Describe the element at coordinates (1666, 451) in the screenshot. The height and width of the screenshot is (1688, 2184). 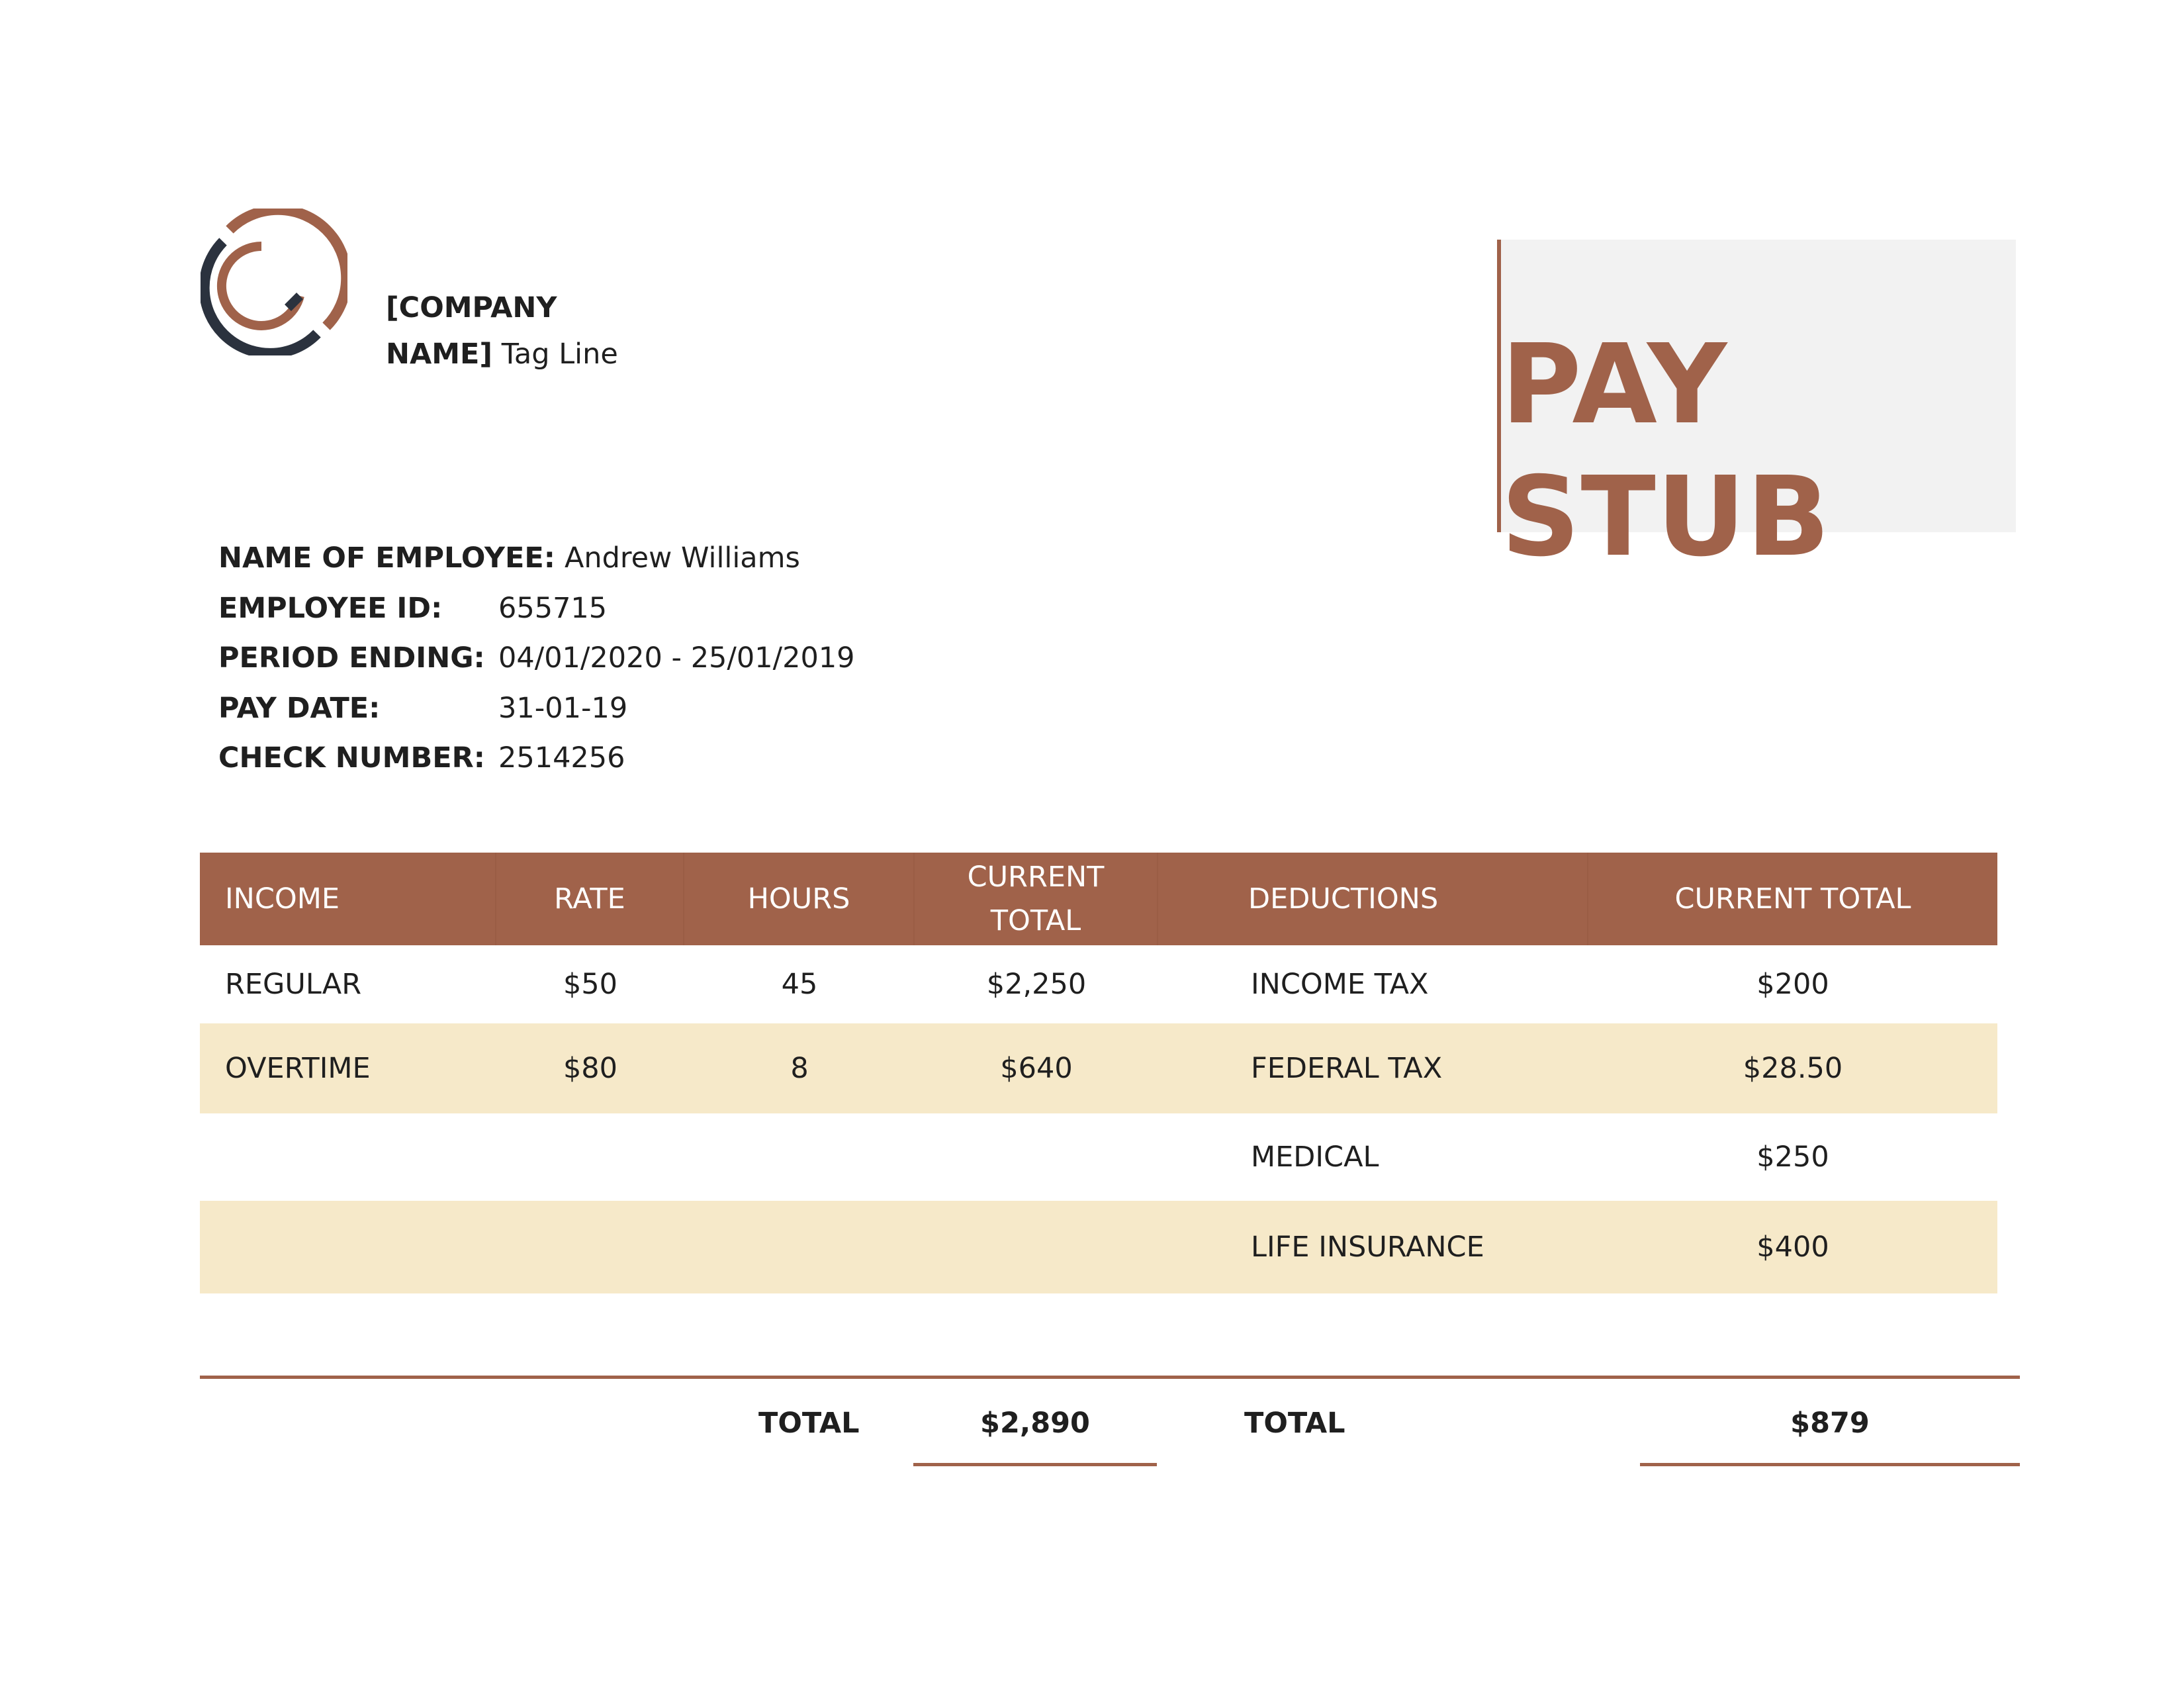
I see `document-title: PAY STUB` at that location.